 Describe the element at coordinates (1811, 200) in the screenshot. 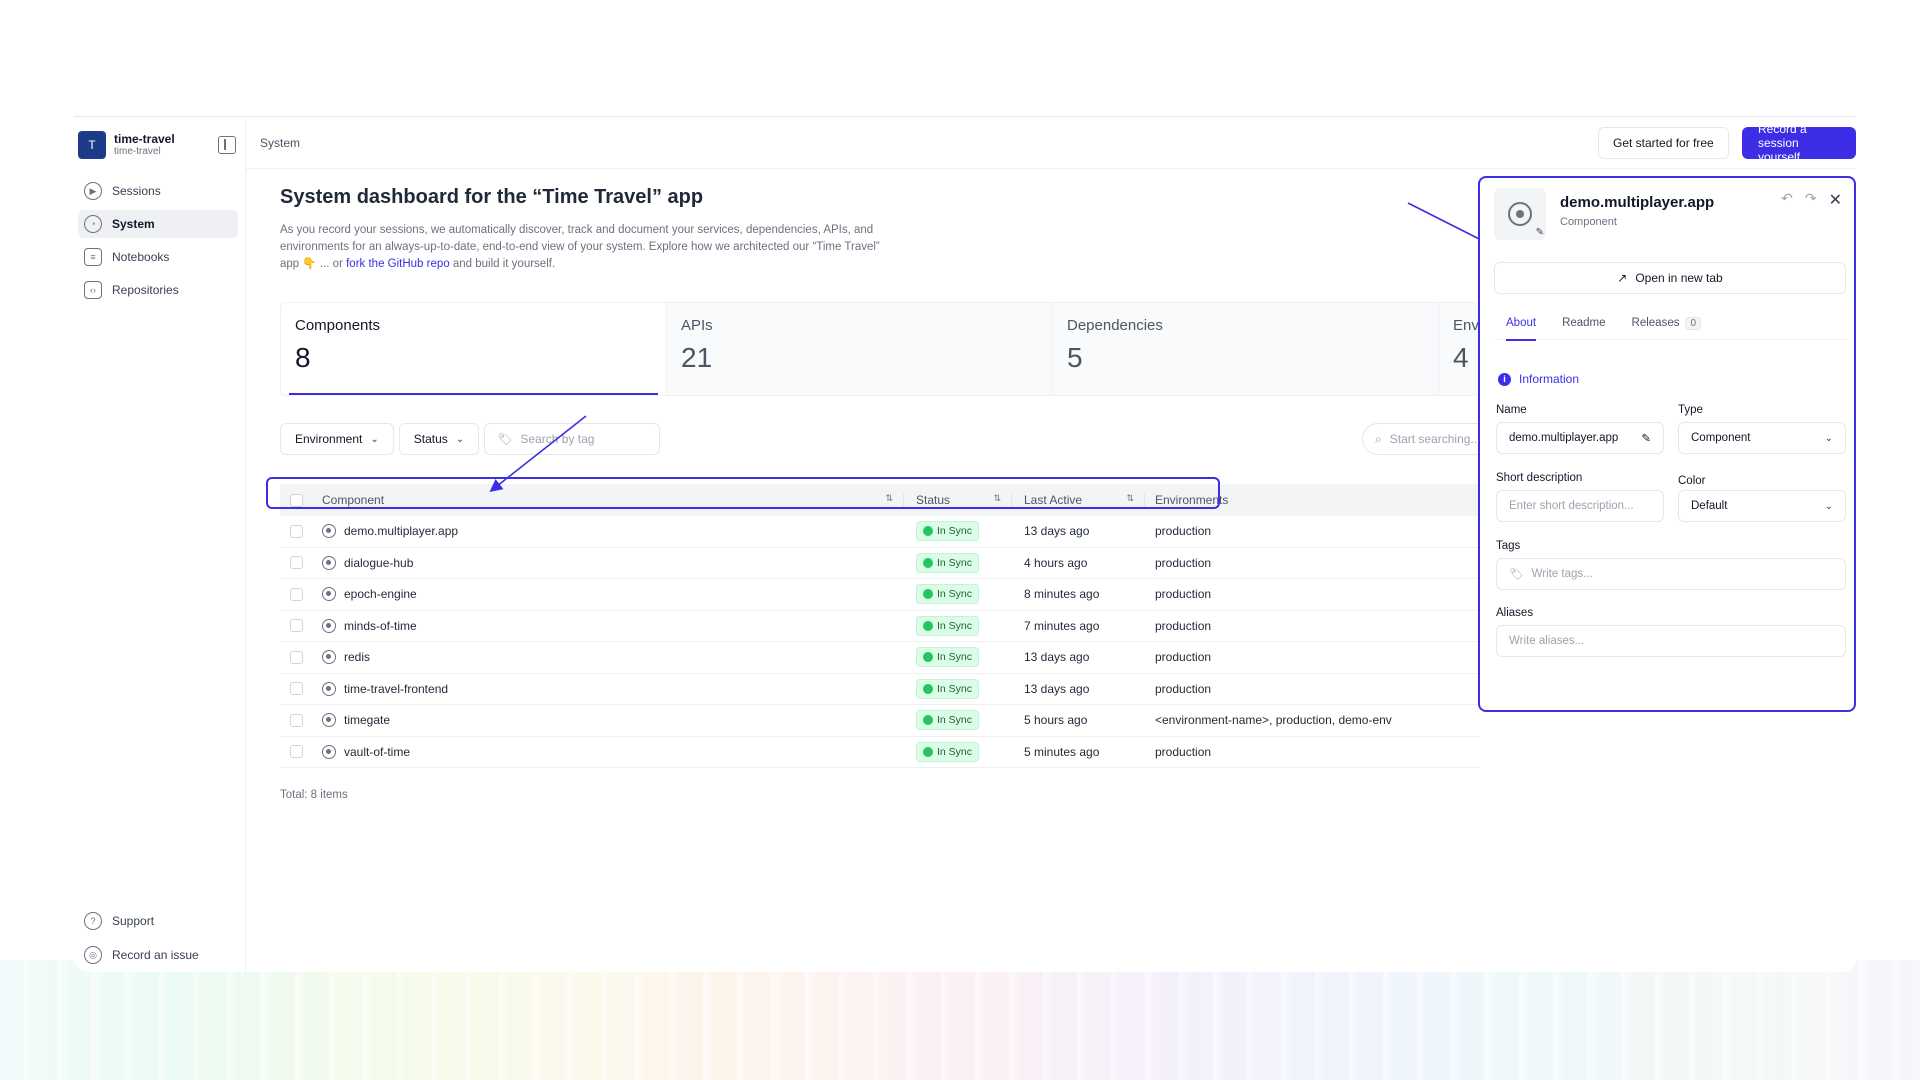

I see `redo-icon: ↷` at that location.